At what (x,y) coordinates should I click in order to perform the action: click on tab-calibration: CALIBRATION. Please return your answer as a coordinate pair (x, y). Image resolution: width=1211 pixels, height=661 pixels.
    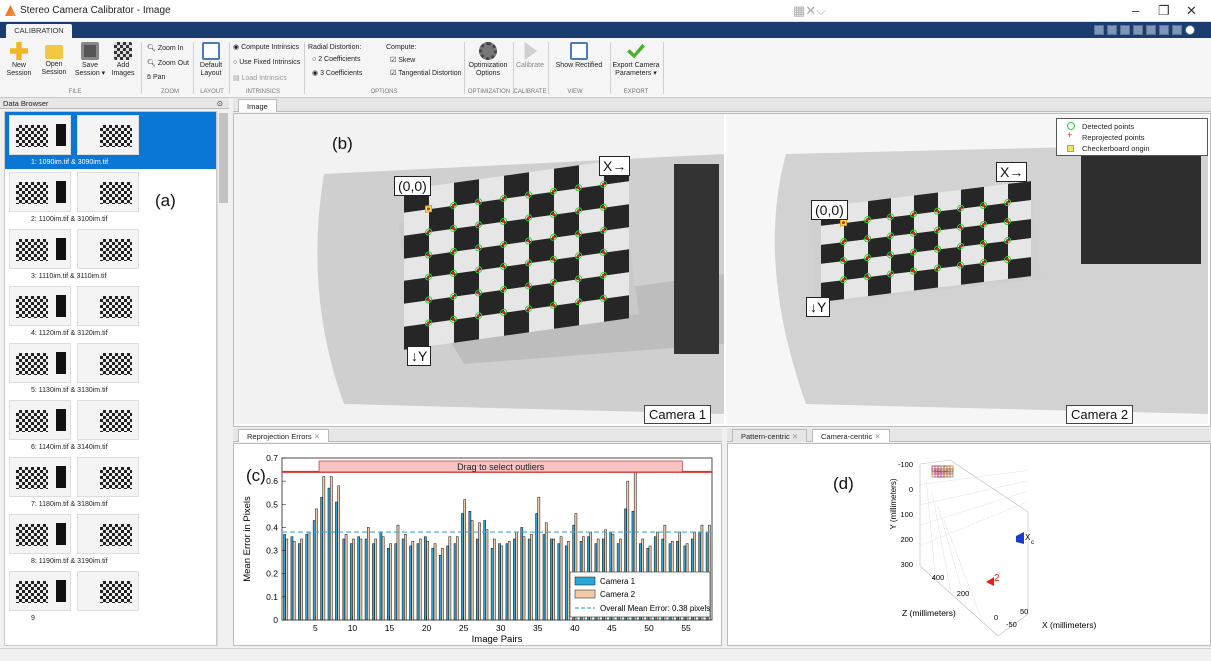
    Looking at the image, I should click on (39, 31).